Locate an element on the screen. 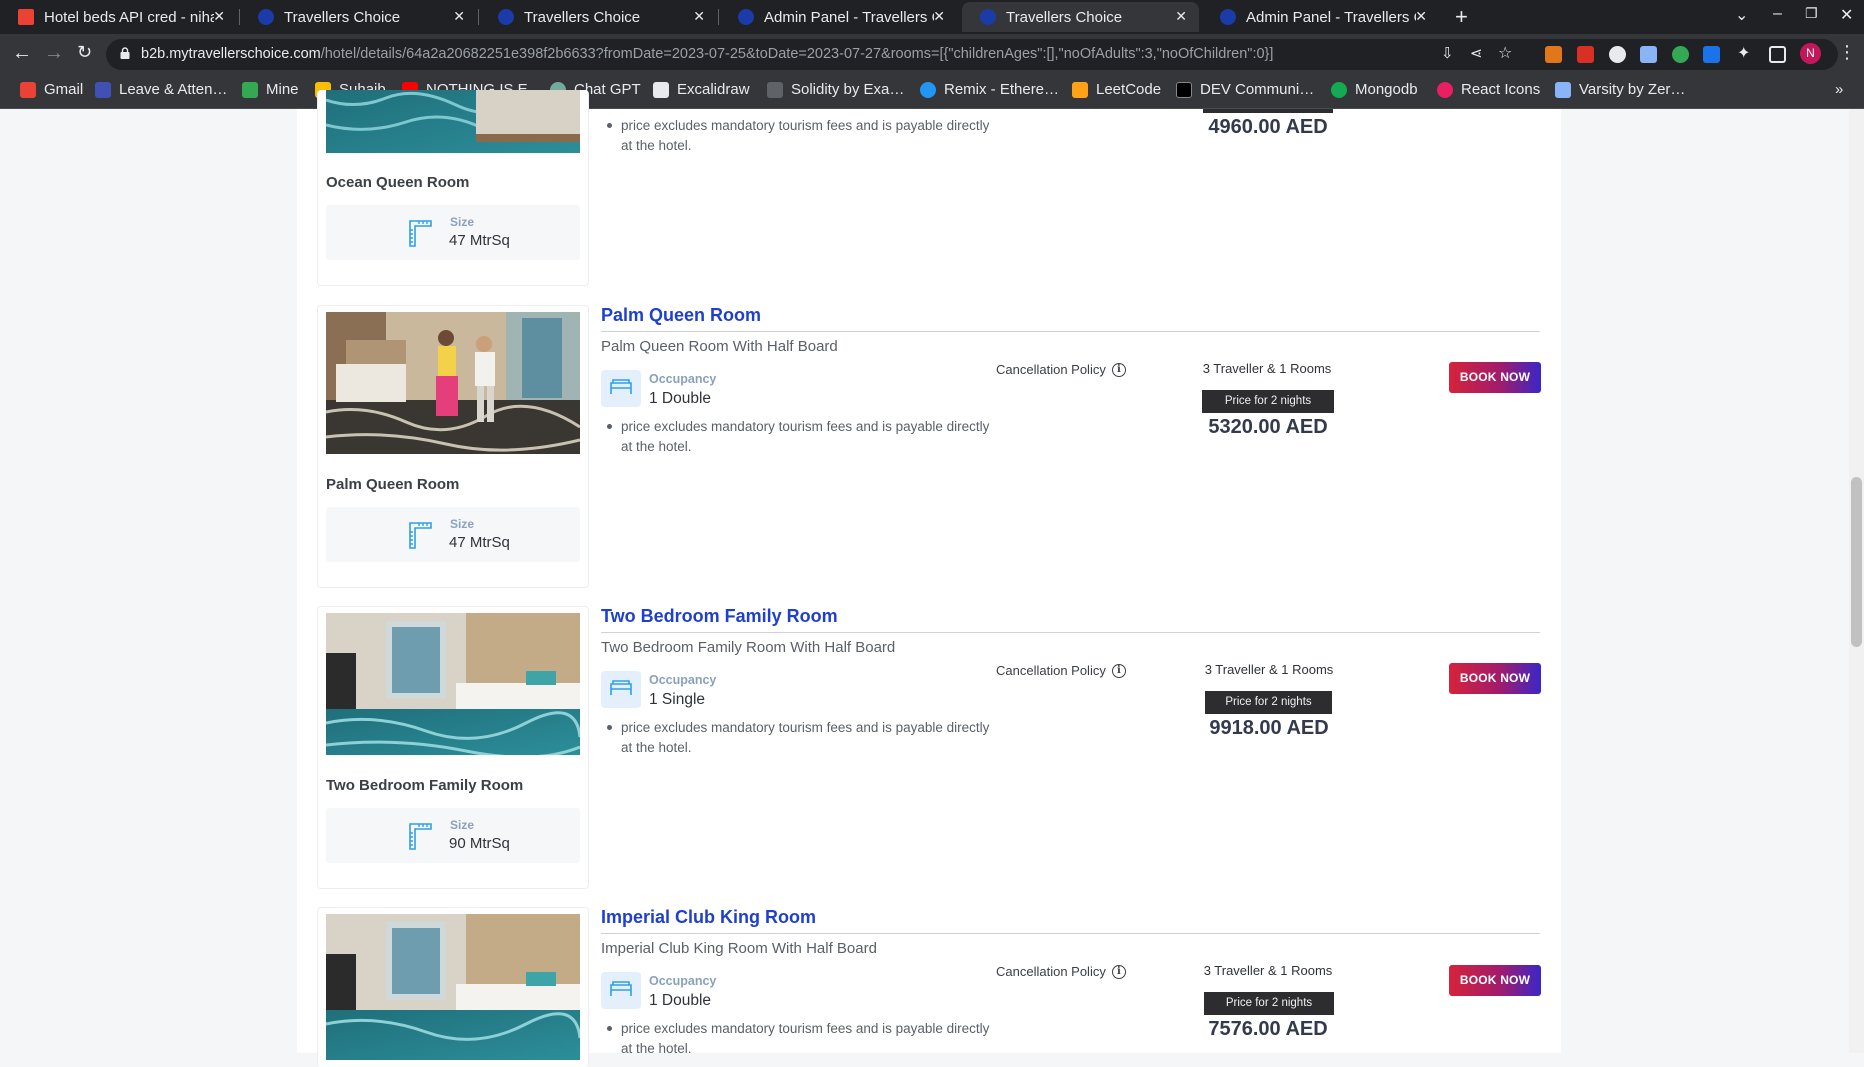  new-tab-button: + is located at coordinates (1461, 17).